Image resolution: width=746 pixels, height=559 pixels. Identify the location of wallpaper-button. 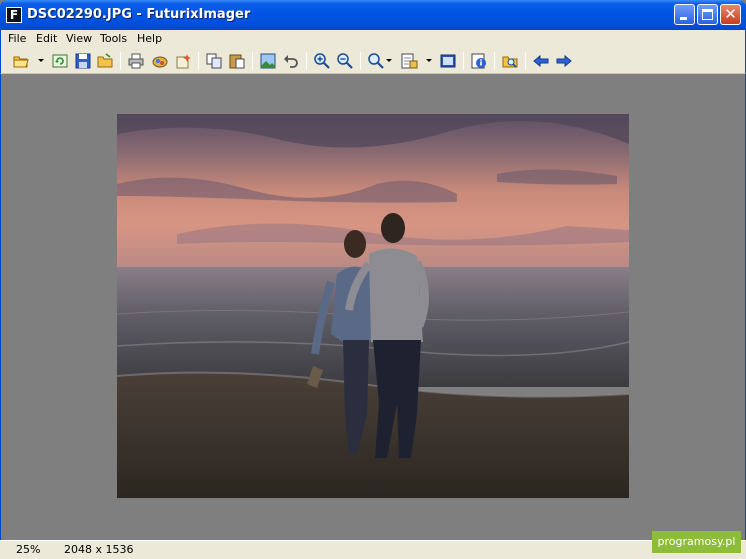
(268, 61).